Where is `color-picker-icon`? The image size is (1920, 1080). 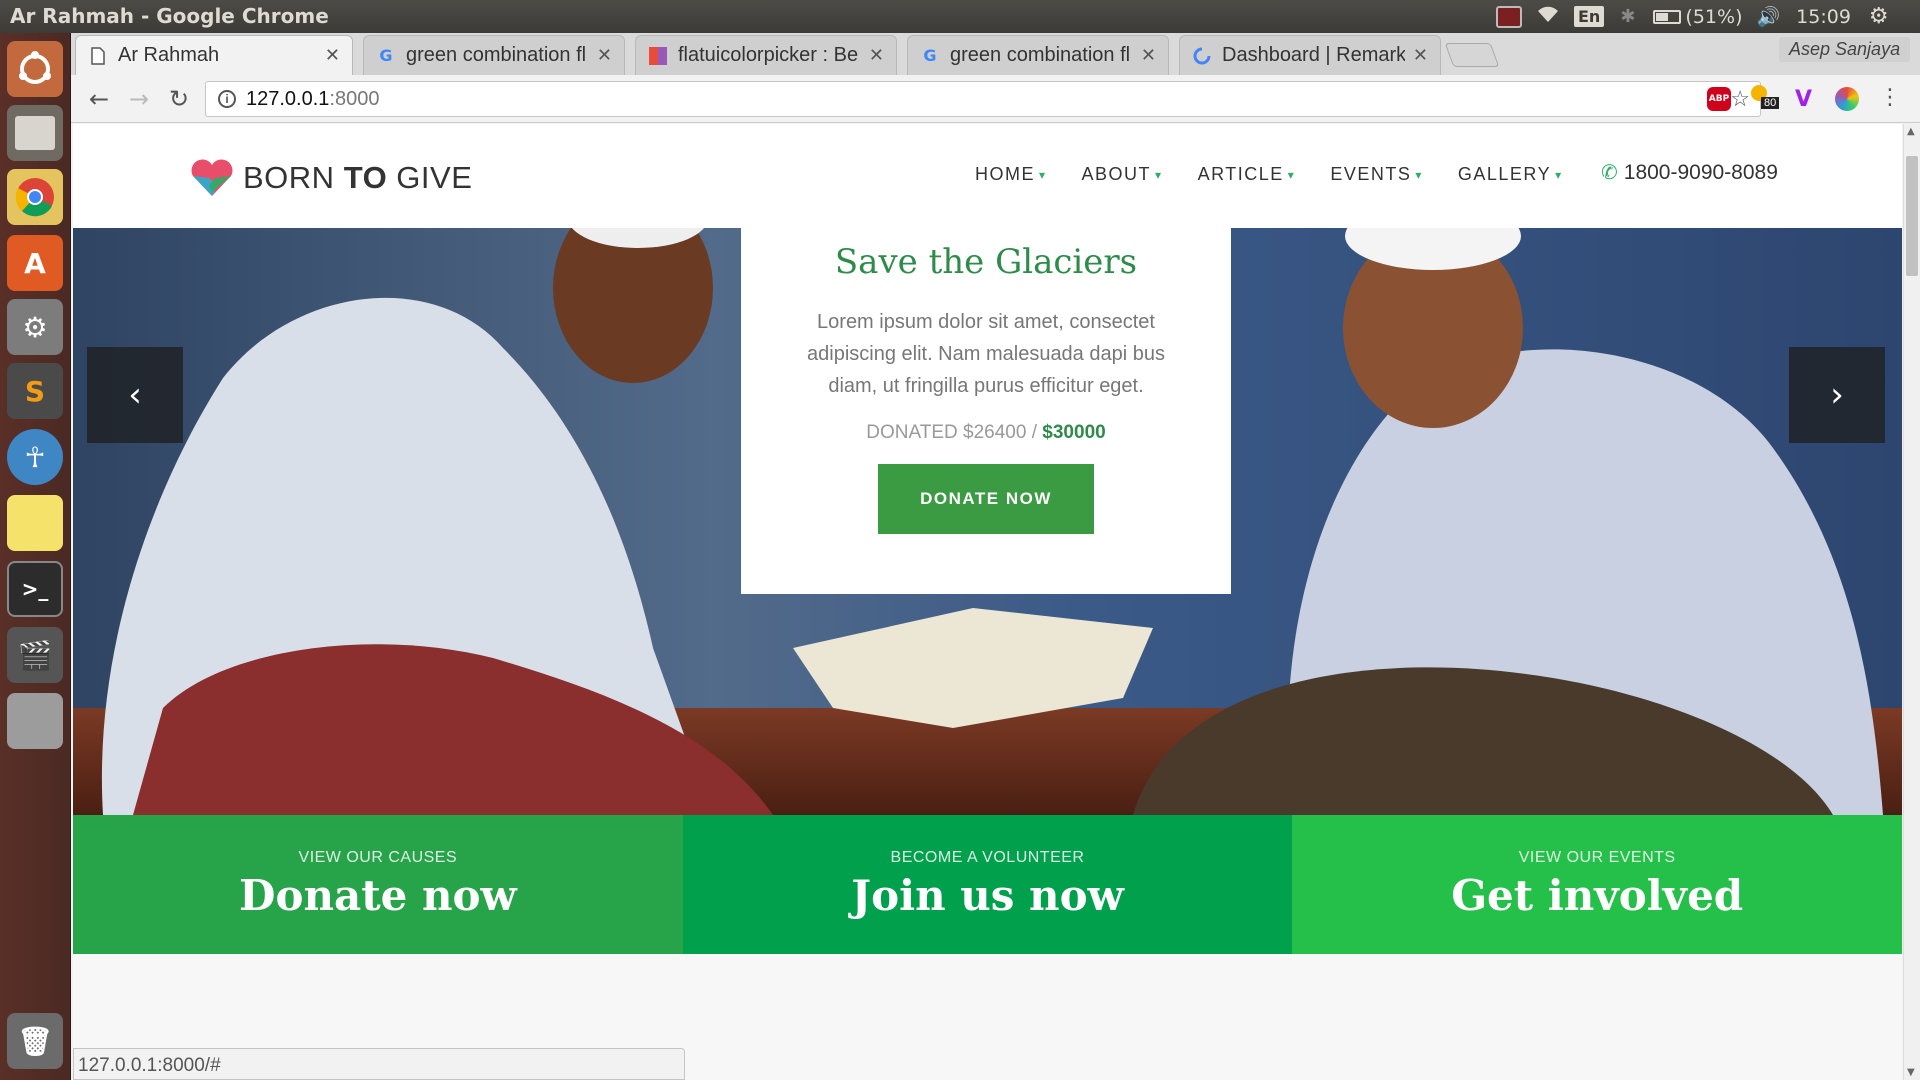 color-picker-icon is located at coordinates (1847, 99).